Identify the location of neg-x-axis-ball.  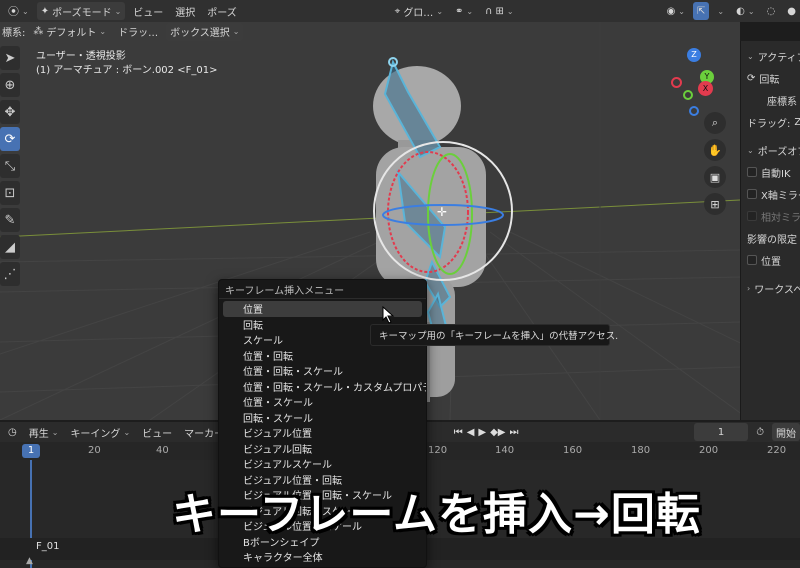
(676, 82).